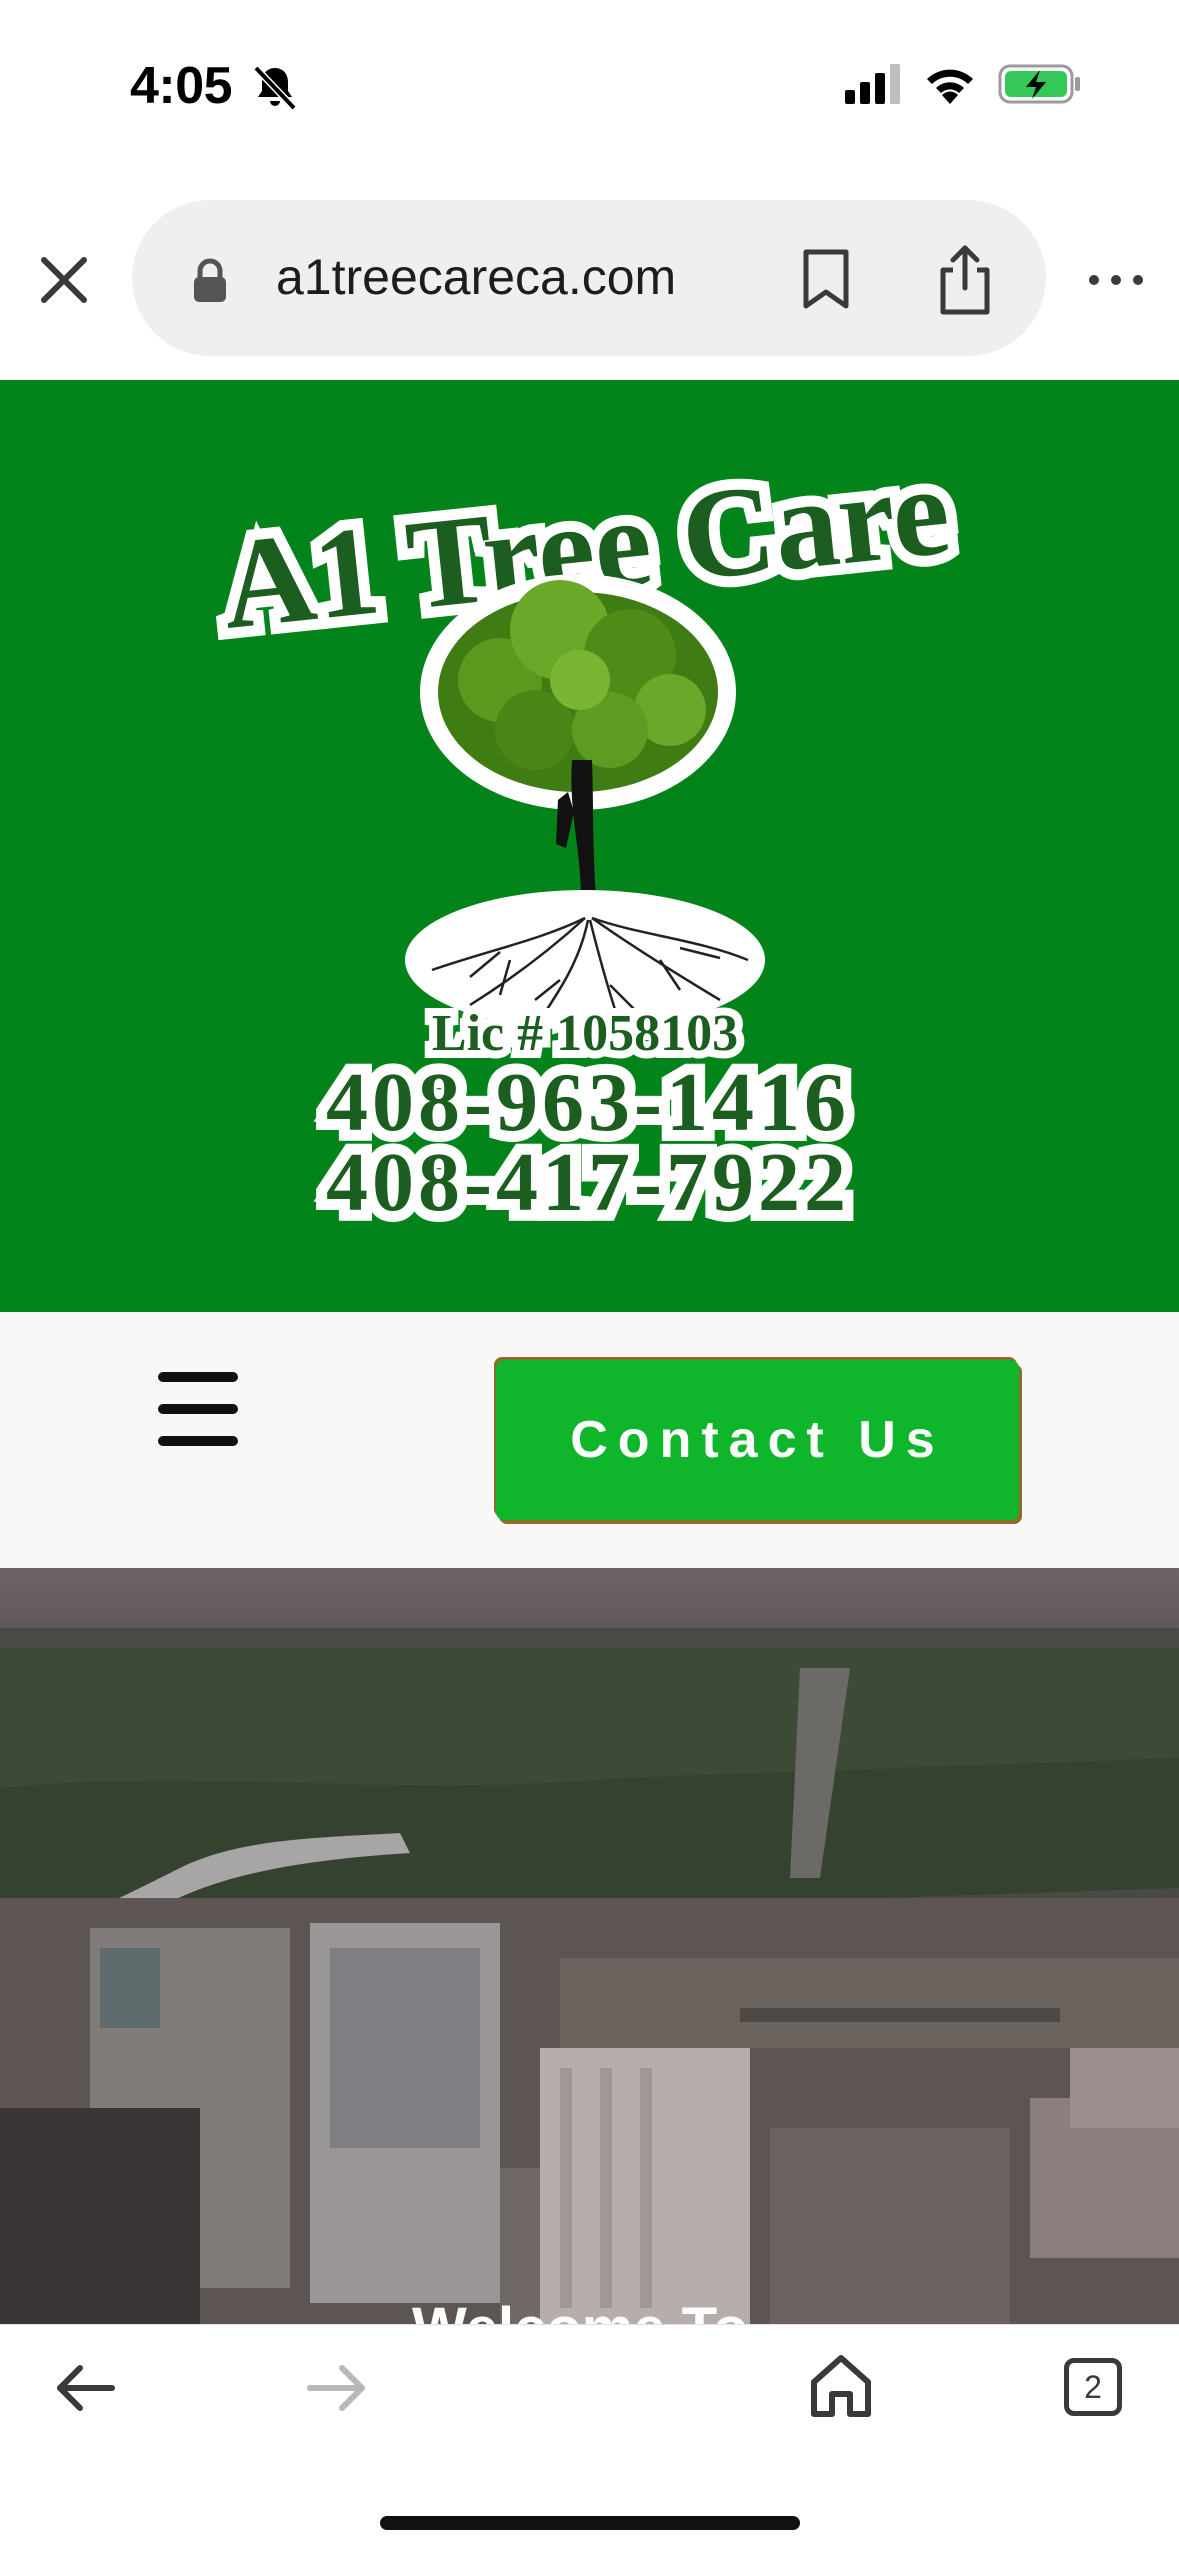  I want to click on menu-icon, so click(198, 1409).